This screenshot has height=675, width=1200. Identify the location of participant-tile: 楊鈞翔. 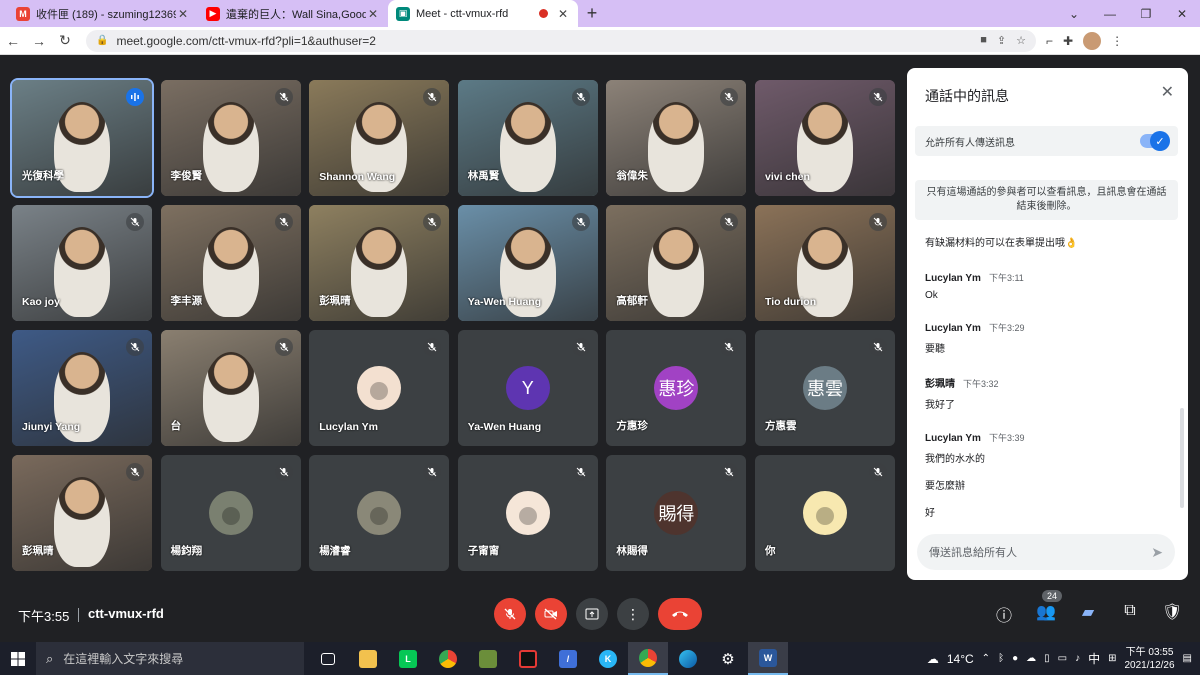
(230, 513).